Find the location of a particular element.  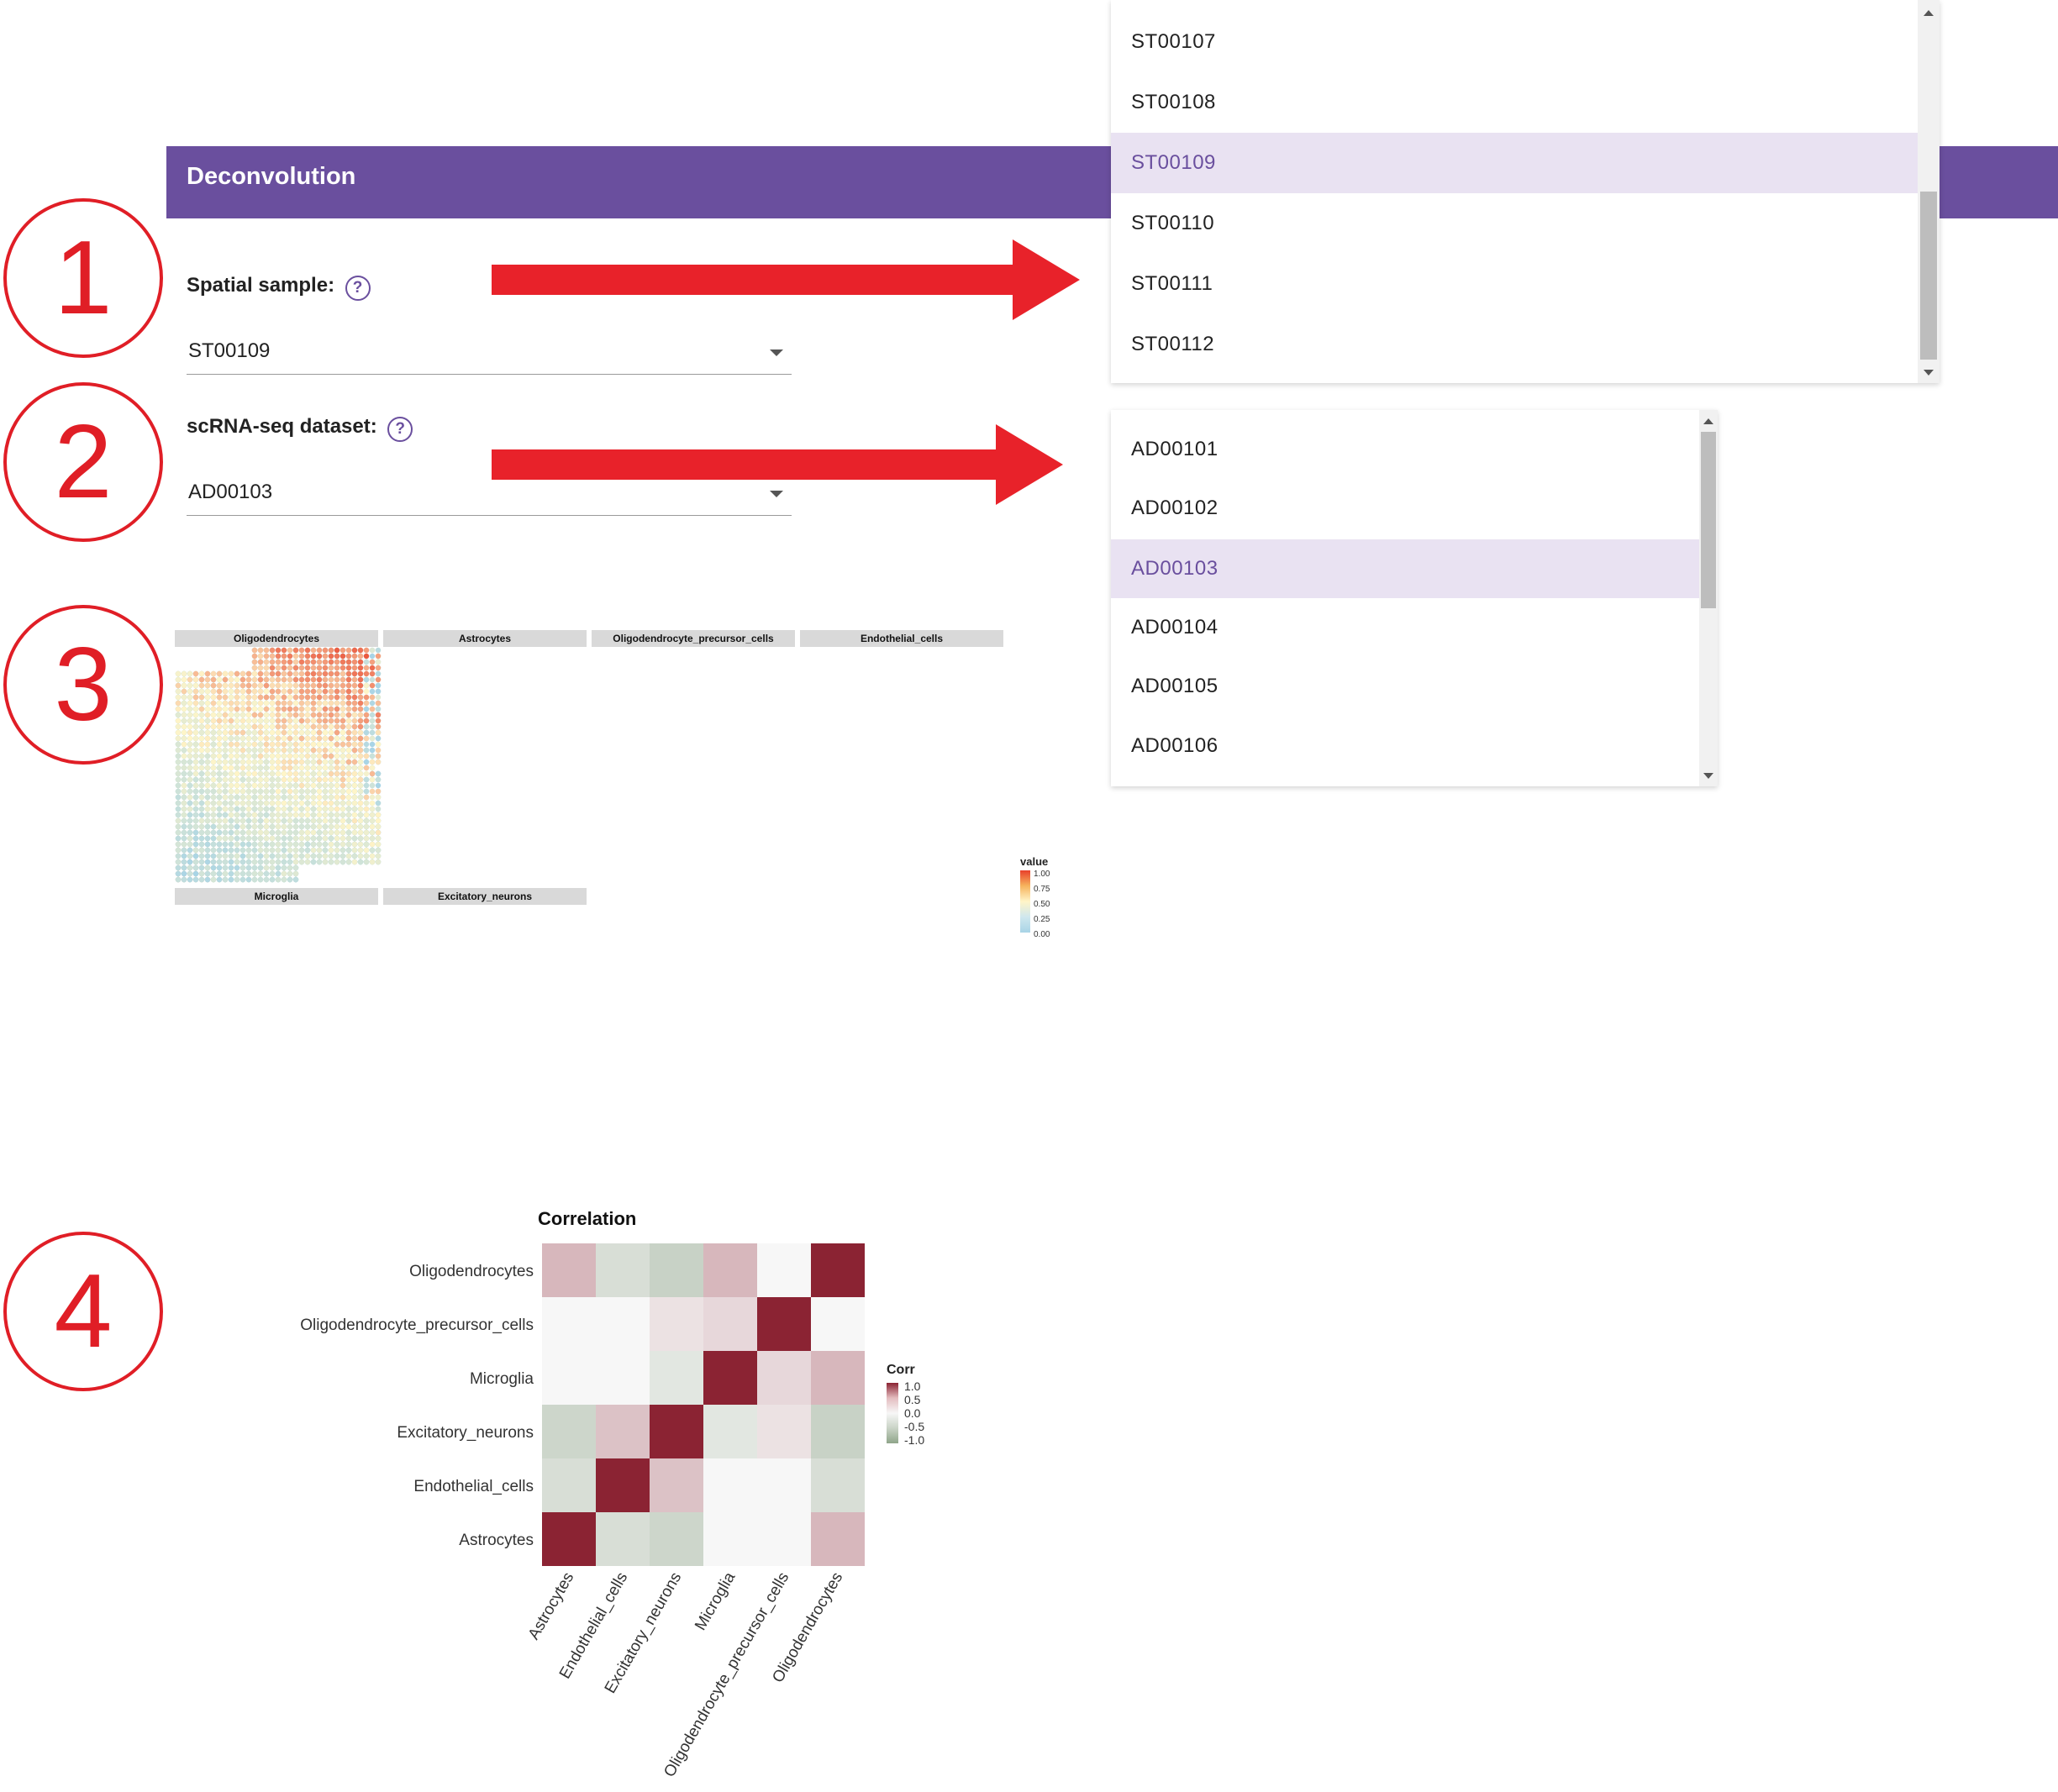

legend-tick: 0.50 is located at coordinates (1042, 904).